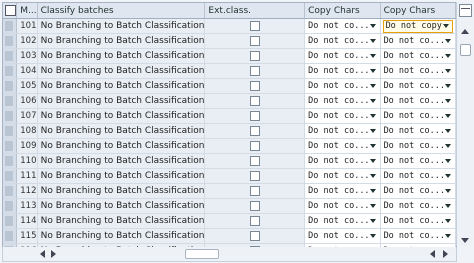 The image size is (474, 263). I want to click on vertical-scroll-thumb, so click(465, 50).